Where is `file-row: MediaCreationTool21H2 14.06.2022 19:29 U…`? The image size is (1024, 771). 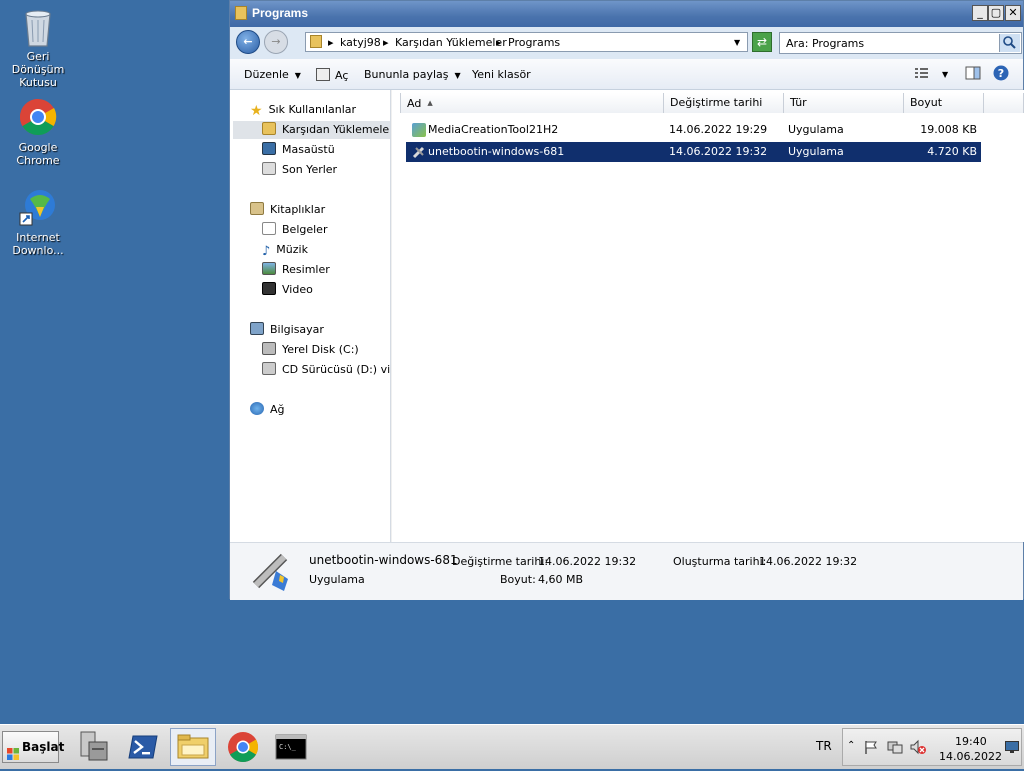
file-row: MediaCreationTool21H2 14.06.2022 19:29 U… is located at coordinates (693, 130).